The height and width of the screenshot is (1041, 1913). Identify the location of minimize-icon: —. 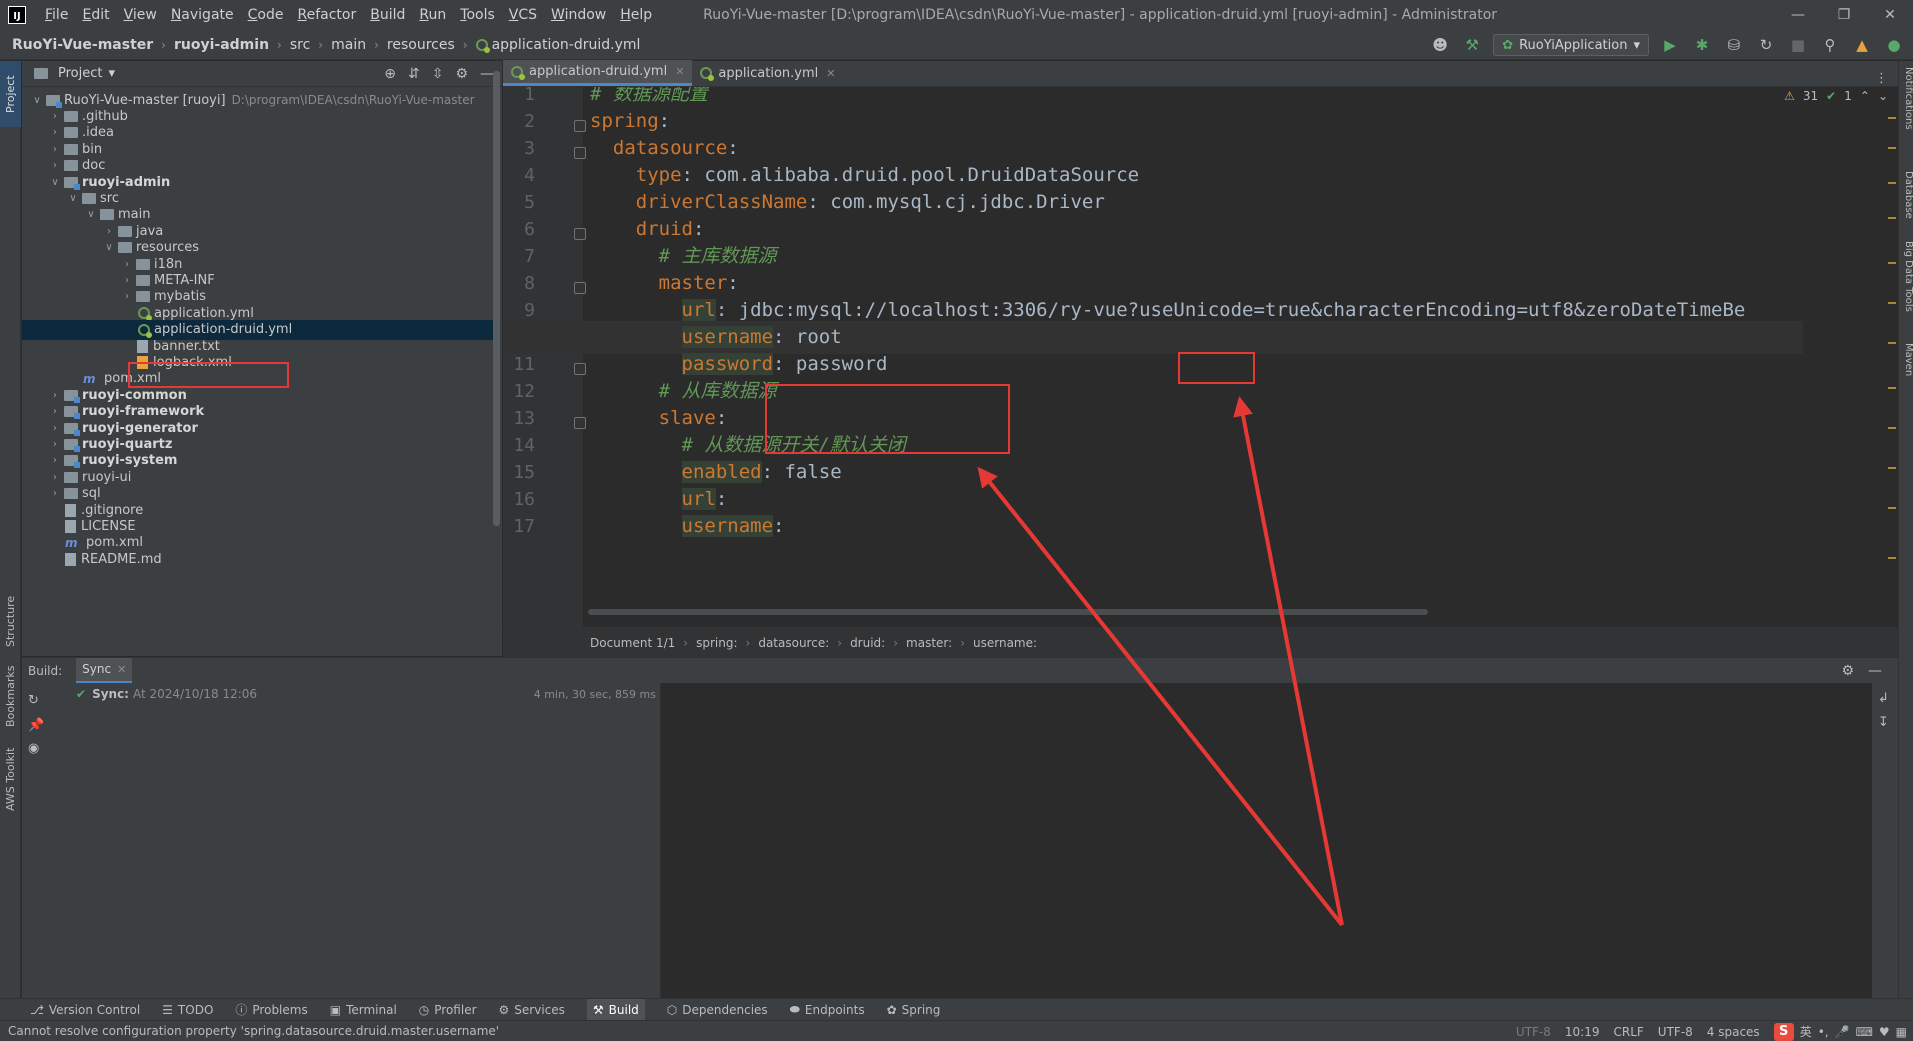
(1798, 15).